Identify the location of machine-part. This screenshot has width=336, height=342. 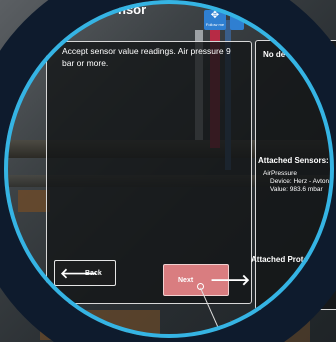
(270, 331).